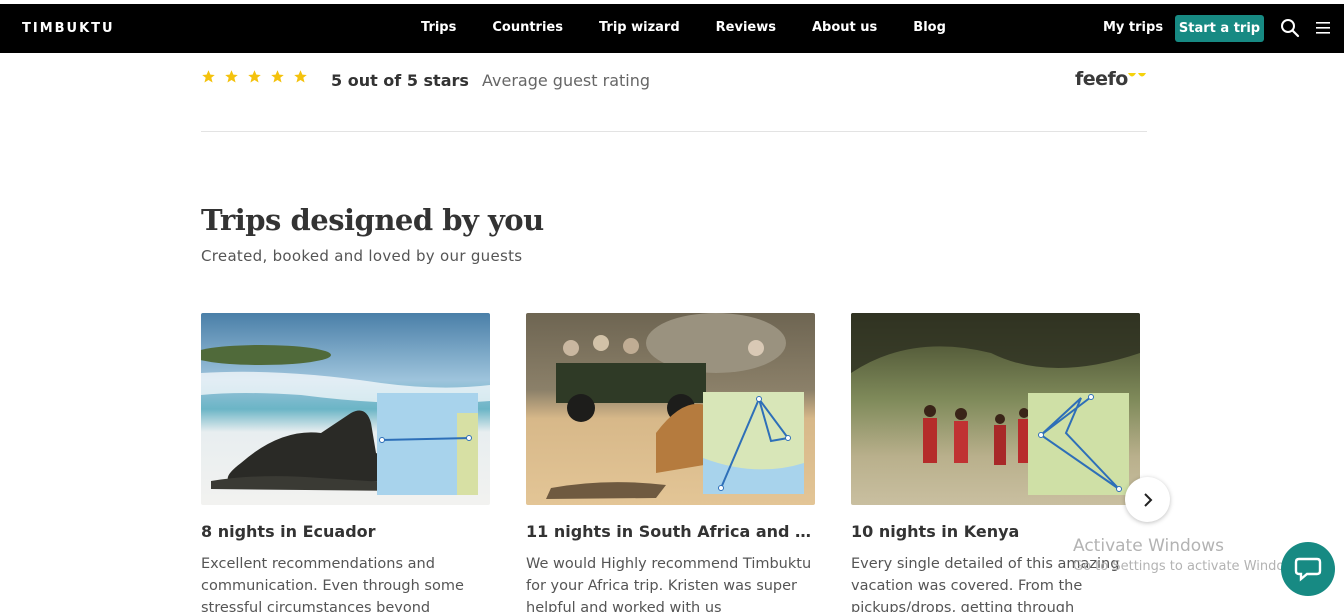 This screenshot has width=1344, height=612. Describe the element at coordinates (935, 531) in the screenshot. I see `trip-card-title: 10 nights in Kenya` at that location.